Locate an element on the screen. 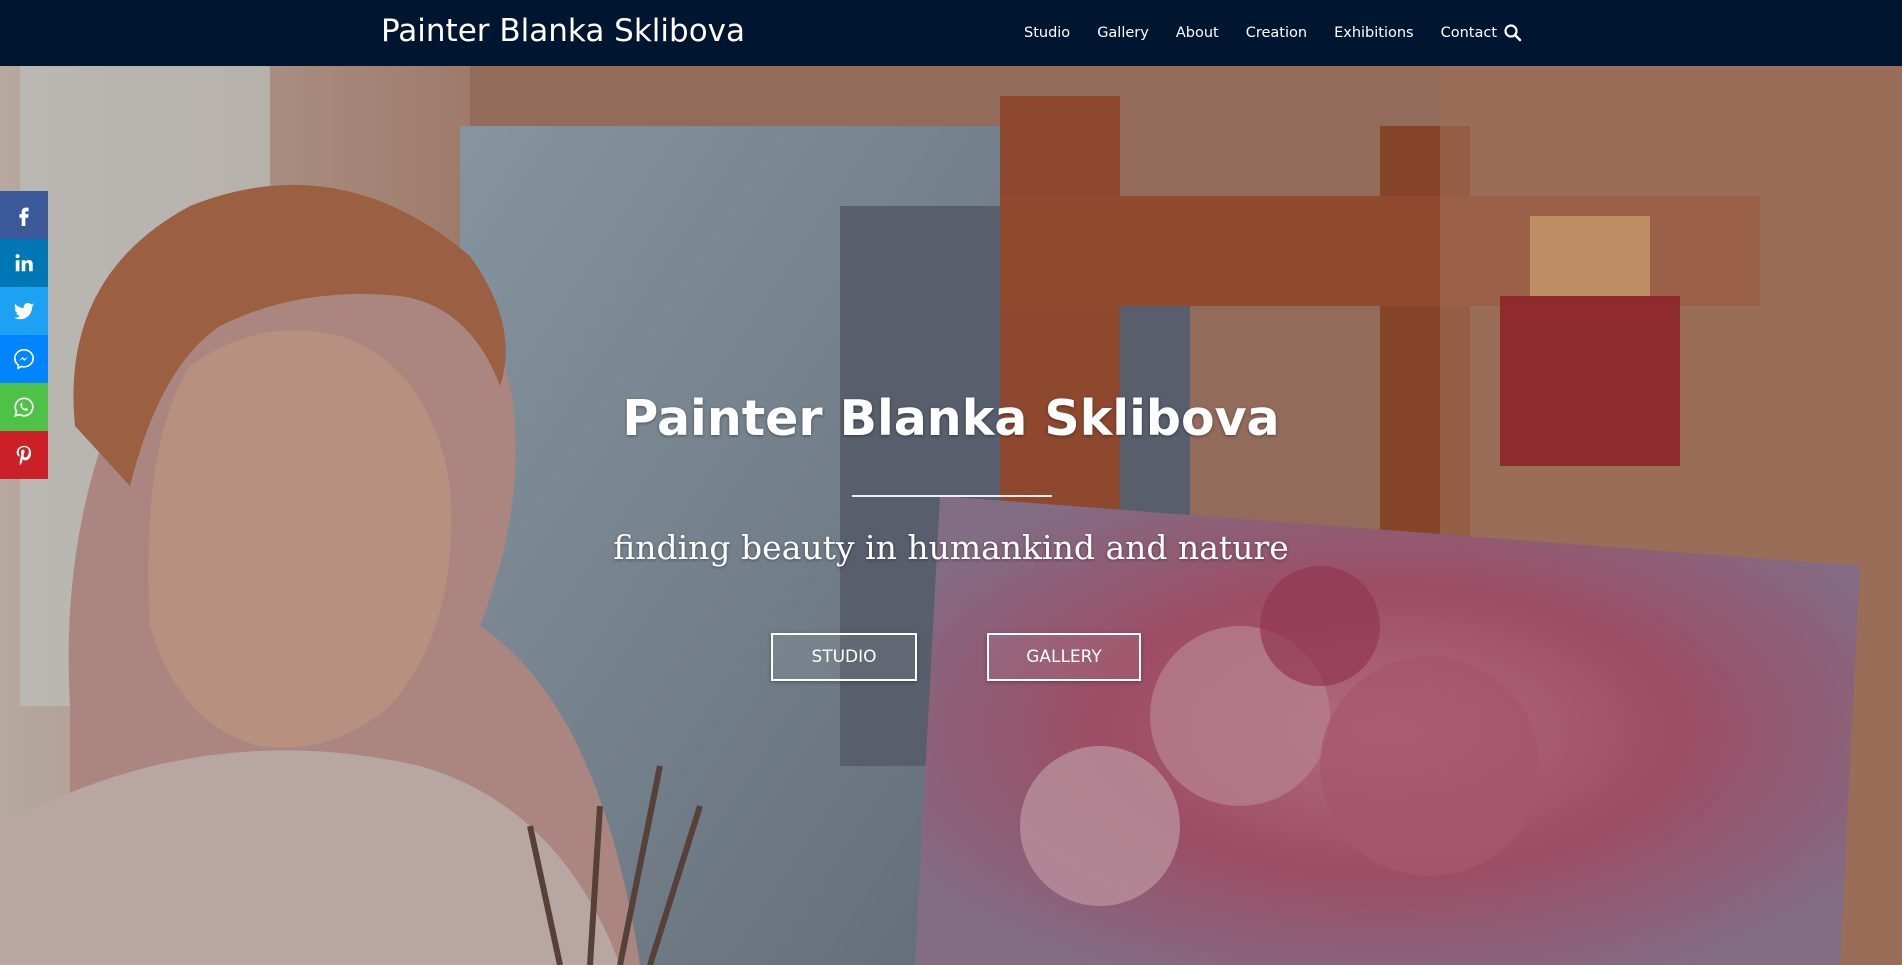  gallery-button: GALLERY is located at coordinates (1064, 657).